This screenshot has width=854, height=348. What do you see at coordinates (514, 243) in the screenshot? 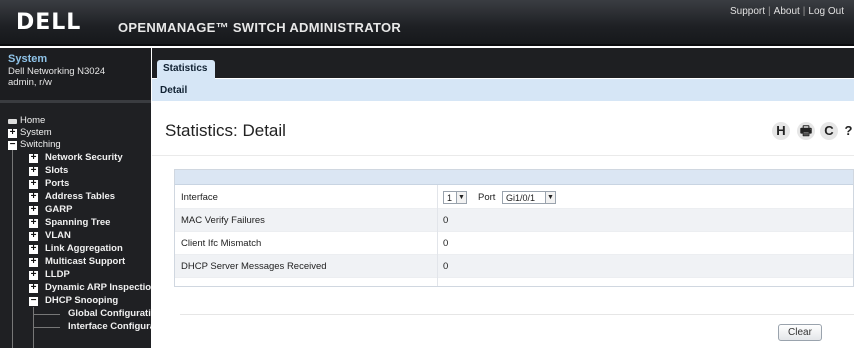
I see `table-row: Client Ifc Mismatch 0` at bounding box center [514, 243].